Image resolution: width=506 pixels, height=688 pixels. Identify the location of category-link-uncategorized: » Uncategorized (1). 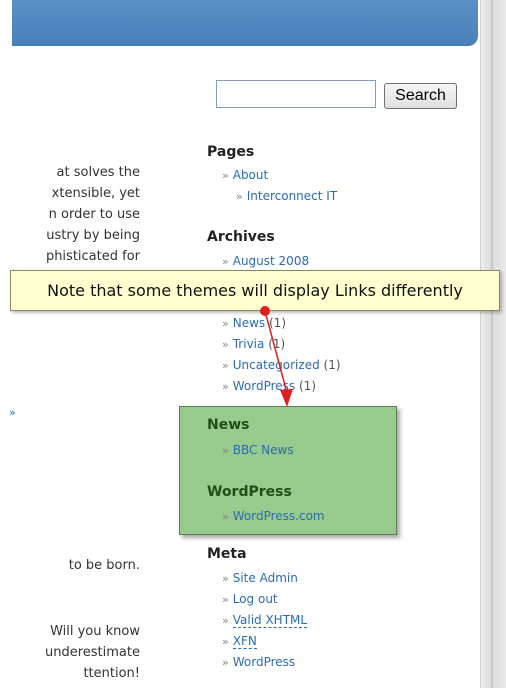
(281, 365).